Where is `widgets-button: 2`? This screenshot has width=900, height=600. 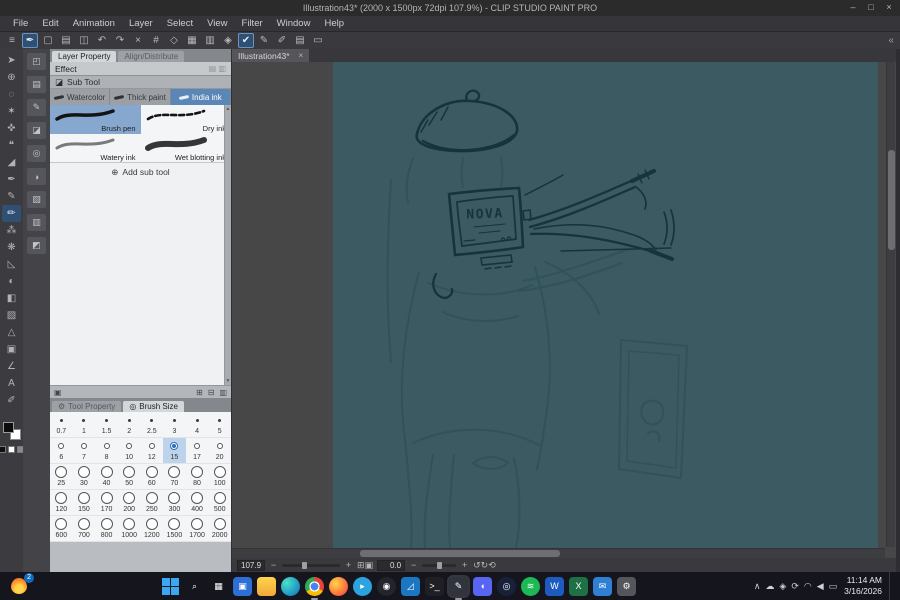
widgets-button: 2 is located at coordinates (21, 584).